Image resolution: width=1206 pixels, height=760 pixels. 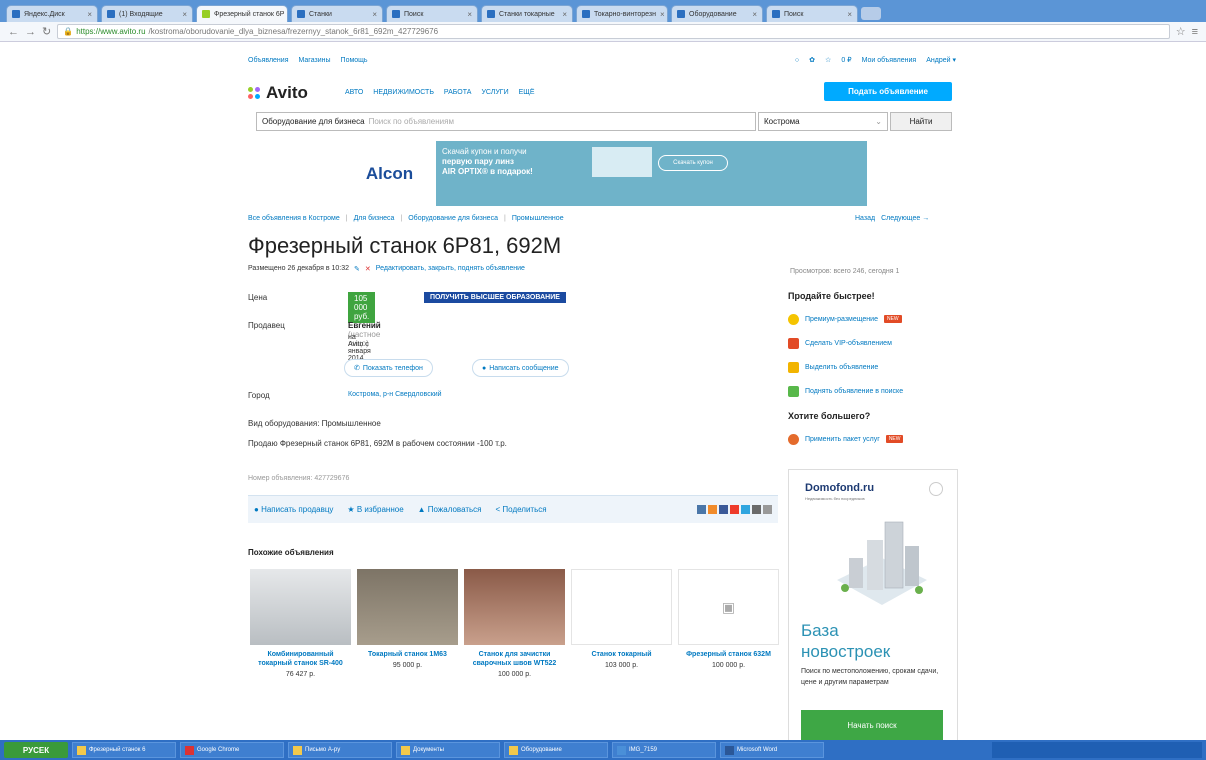 I want to click on wallet-balance: 0 ₽, so click(x=846, y=60).